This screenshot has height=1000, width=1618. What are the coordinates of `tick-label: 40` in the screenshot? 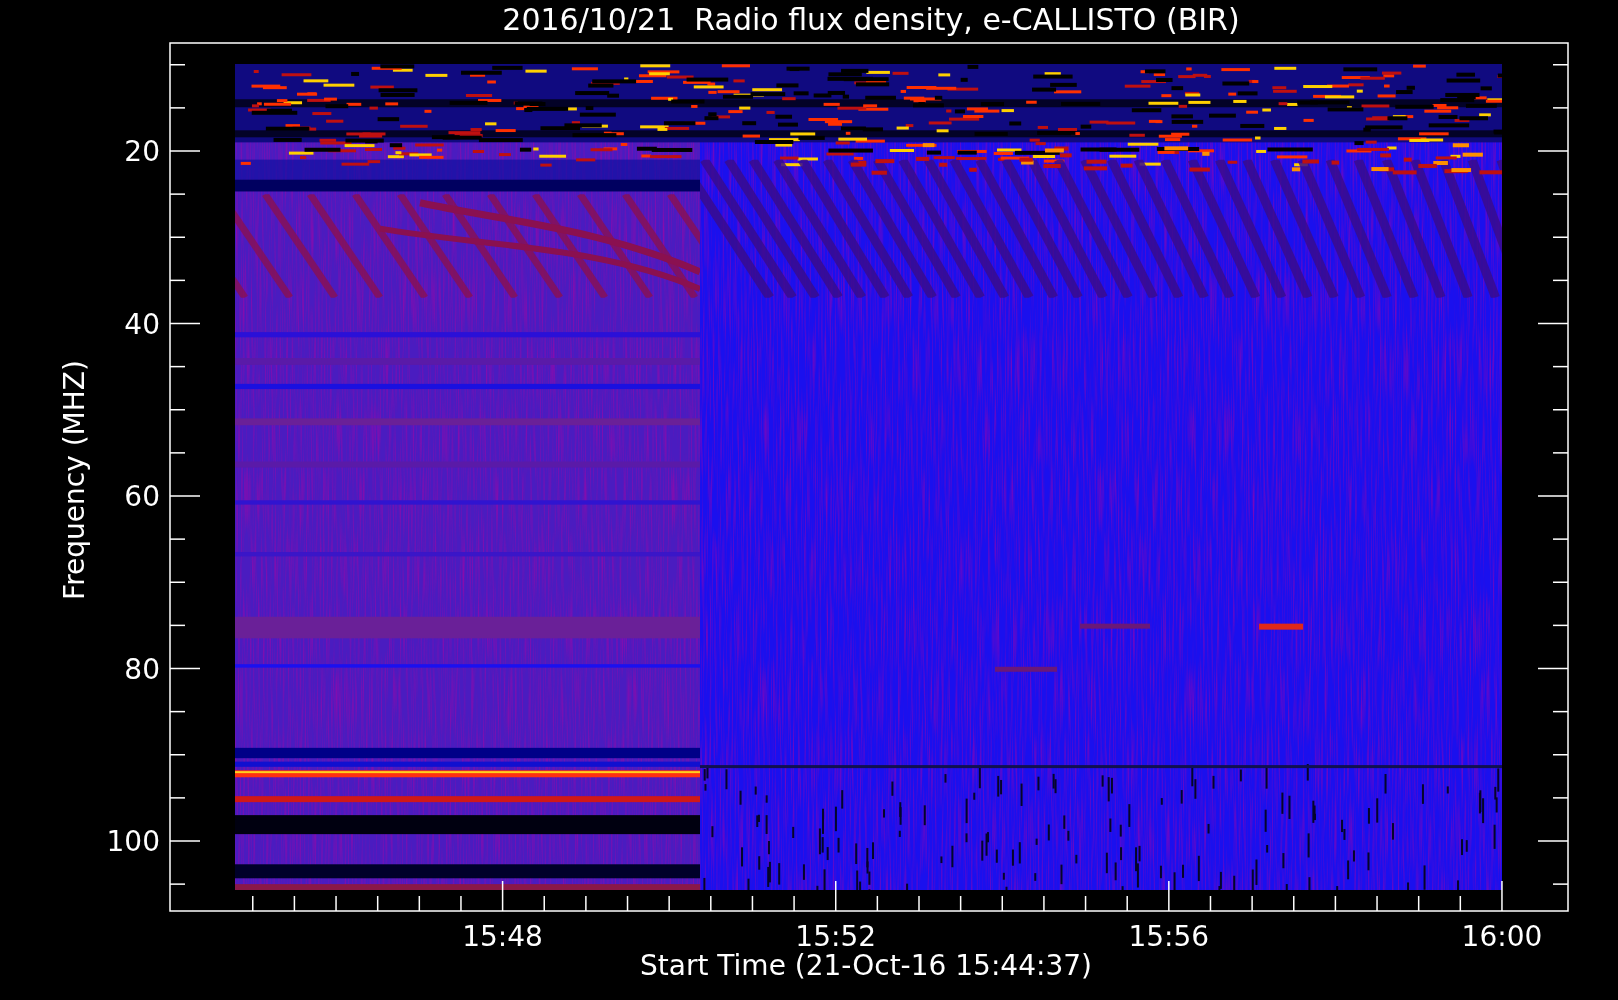 It's located at (142, 324).